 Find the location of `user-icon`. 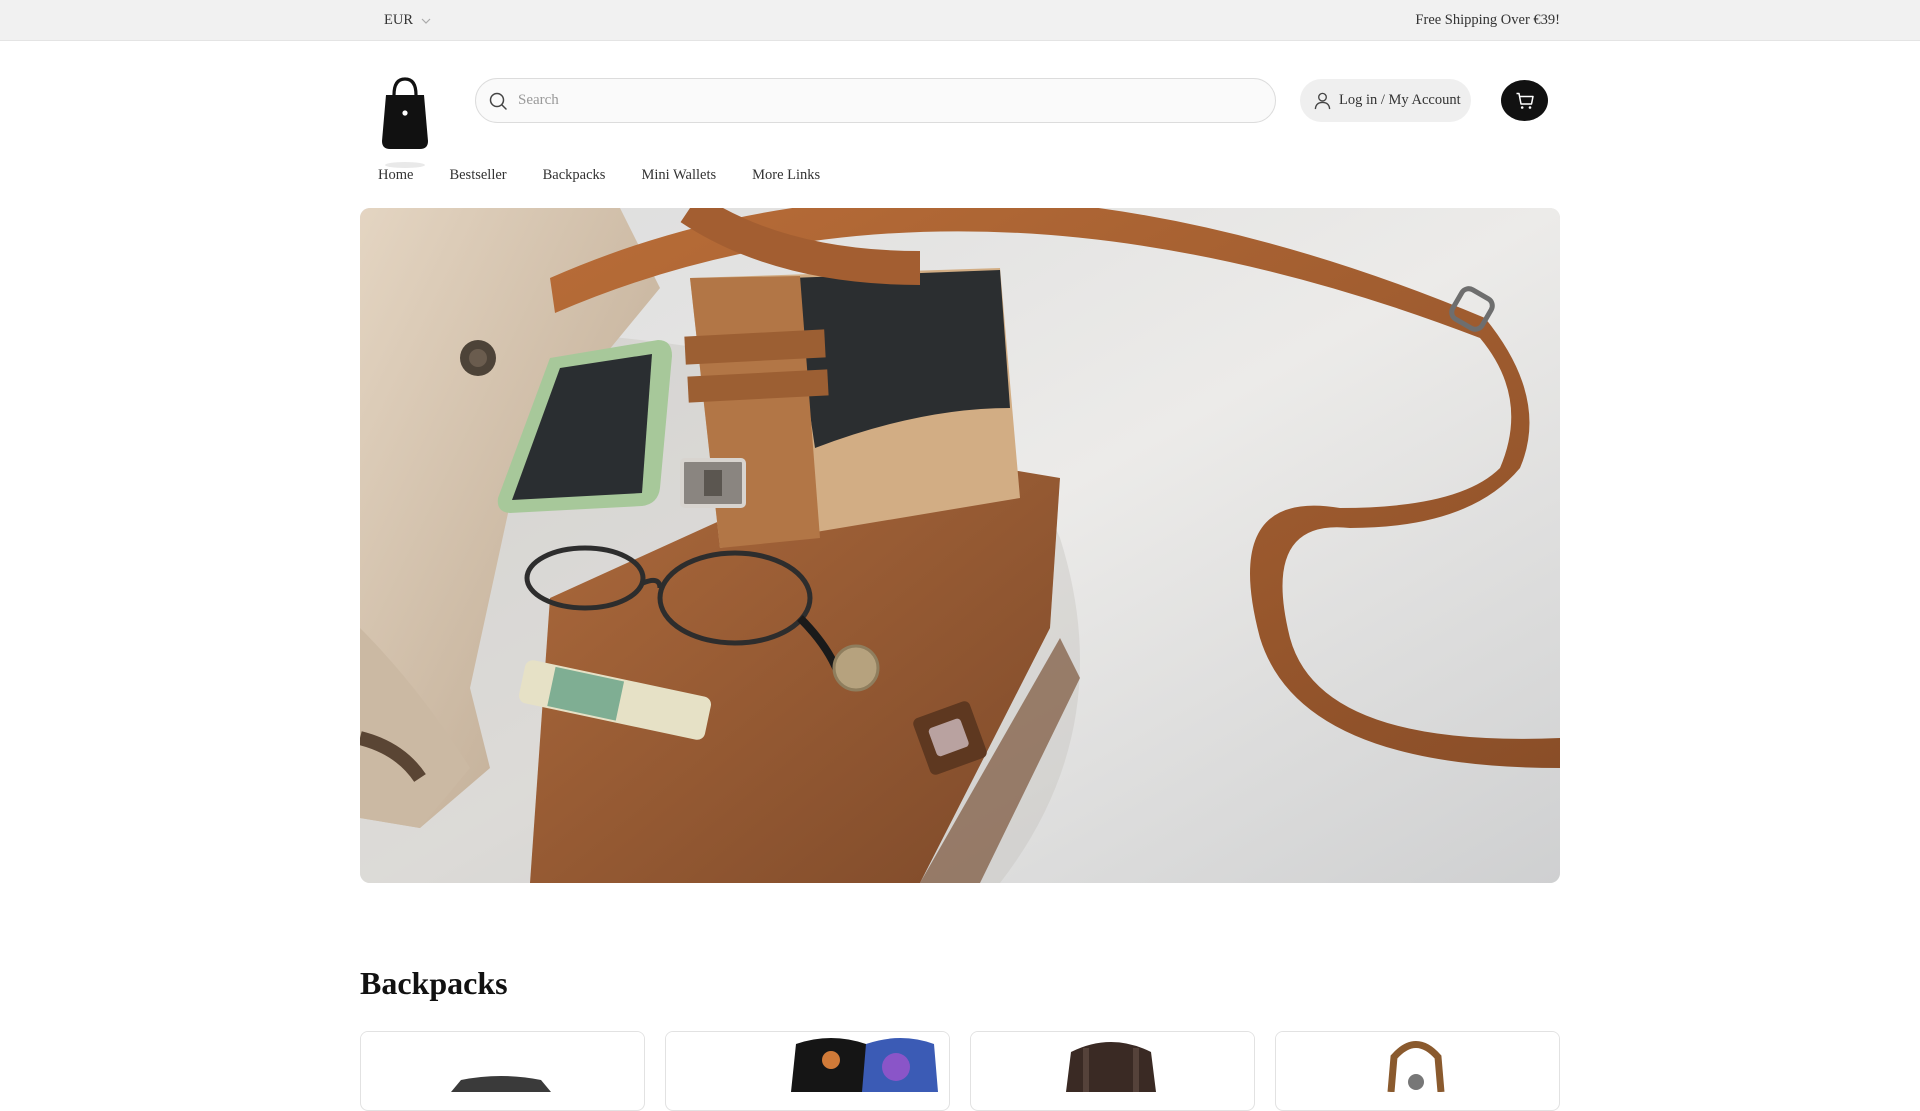

user-icon is located at coordinates (1322, 101).